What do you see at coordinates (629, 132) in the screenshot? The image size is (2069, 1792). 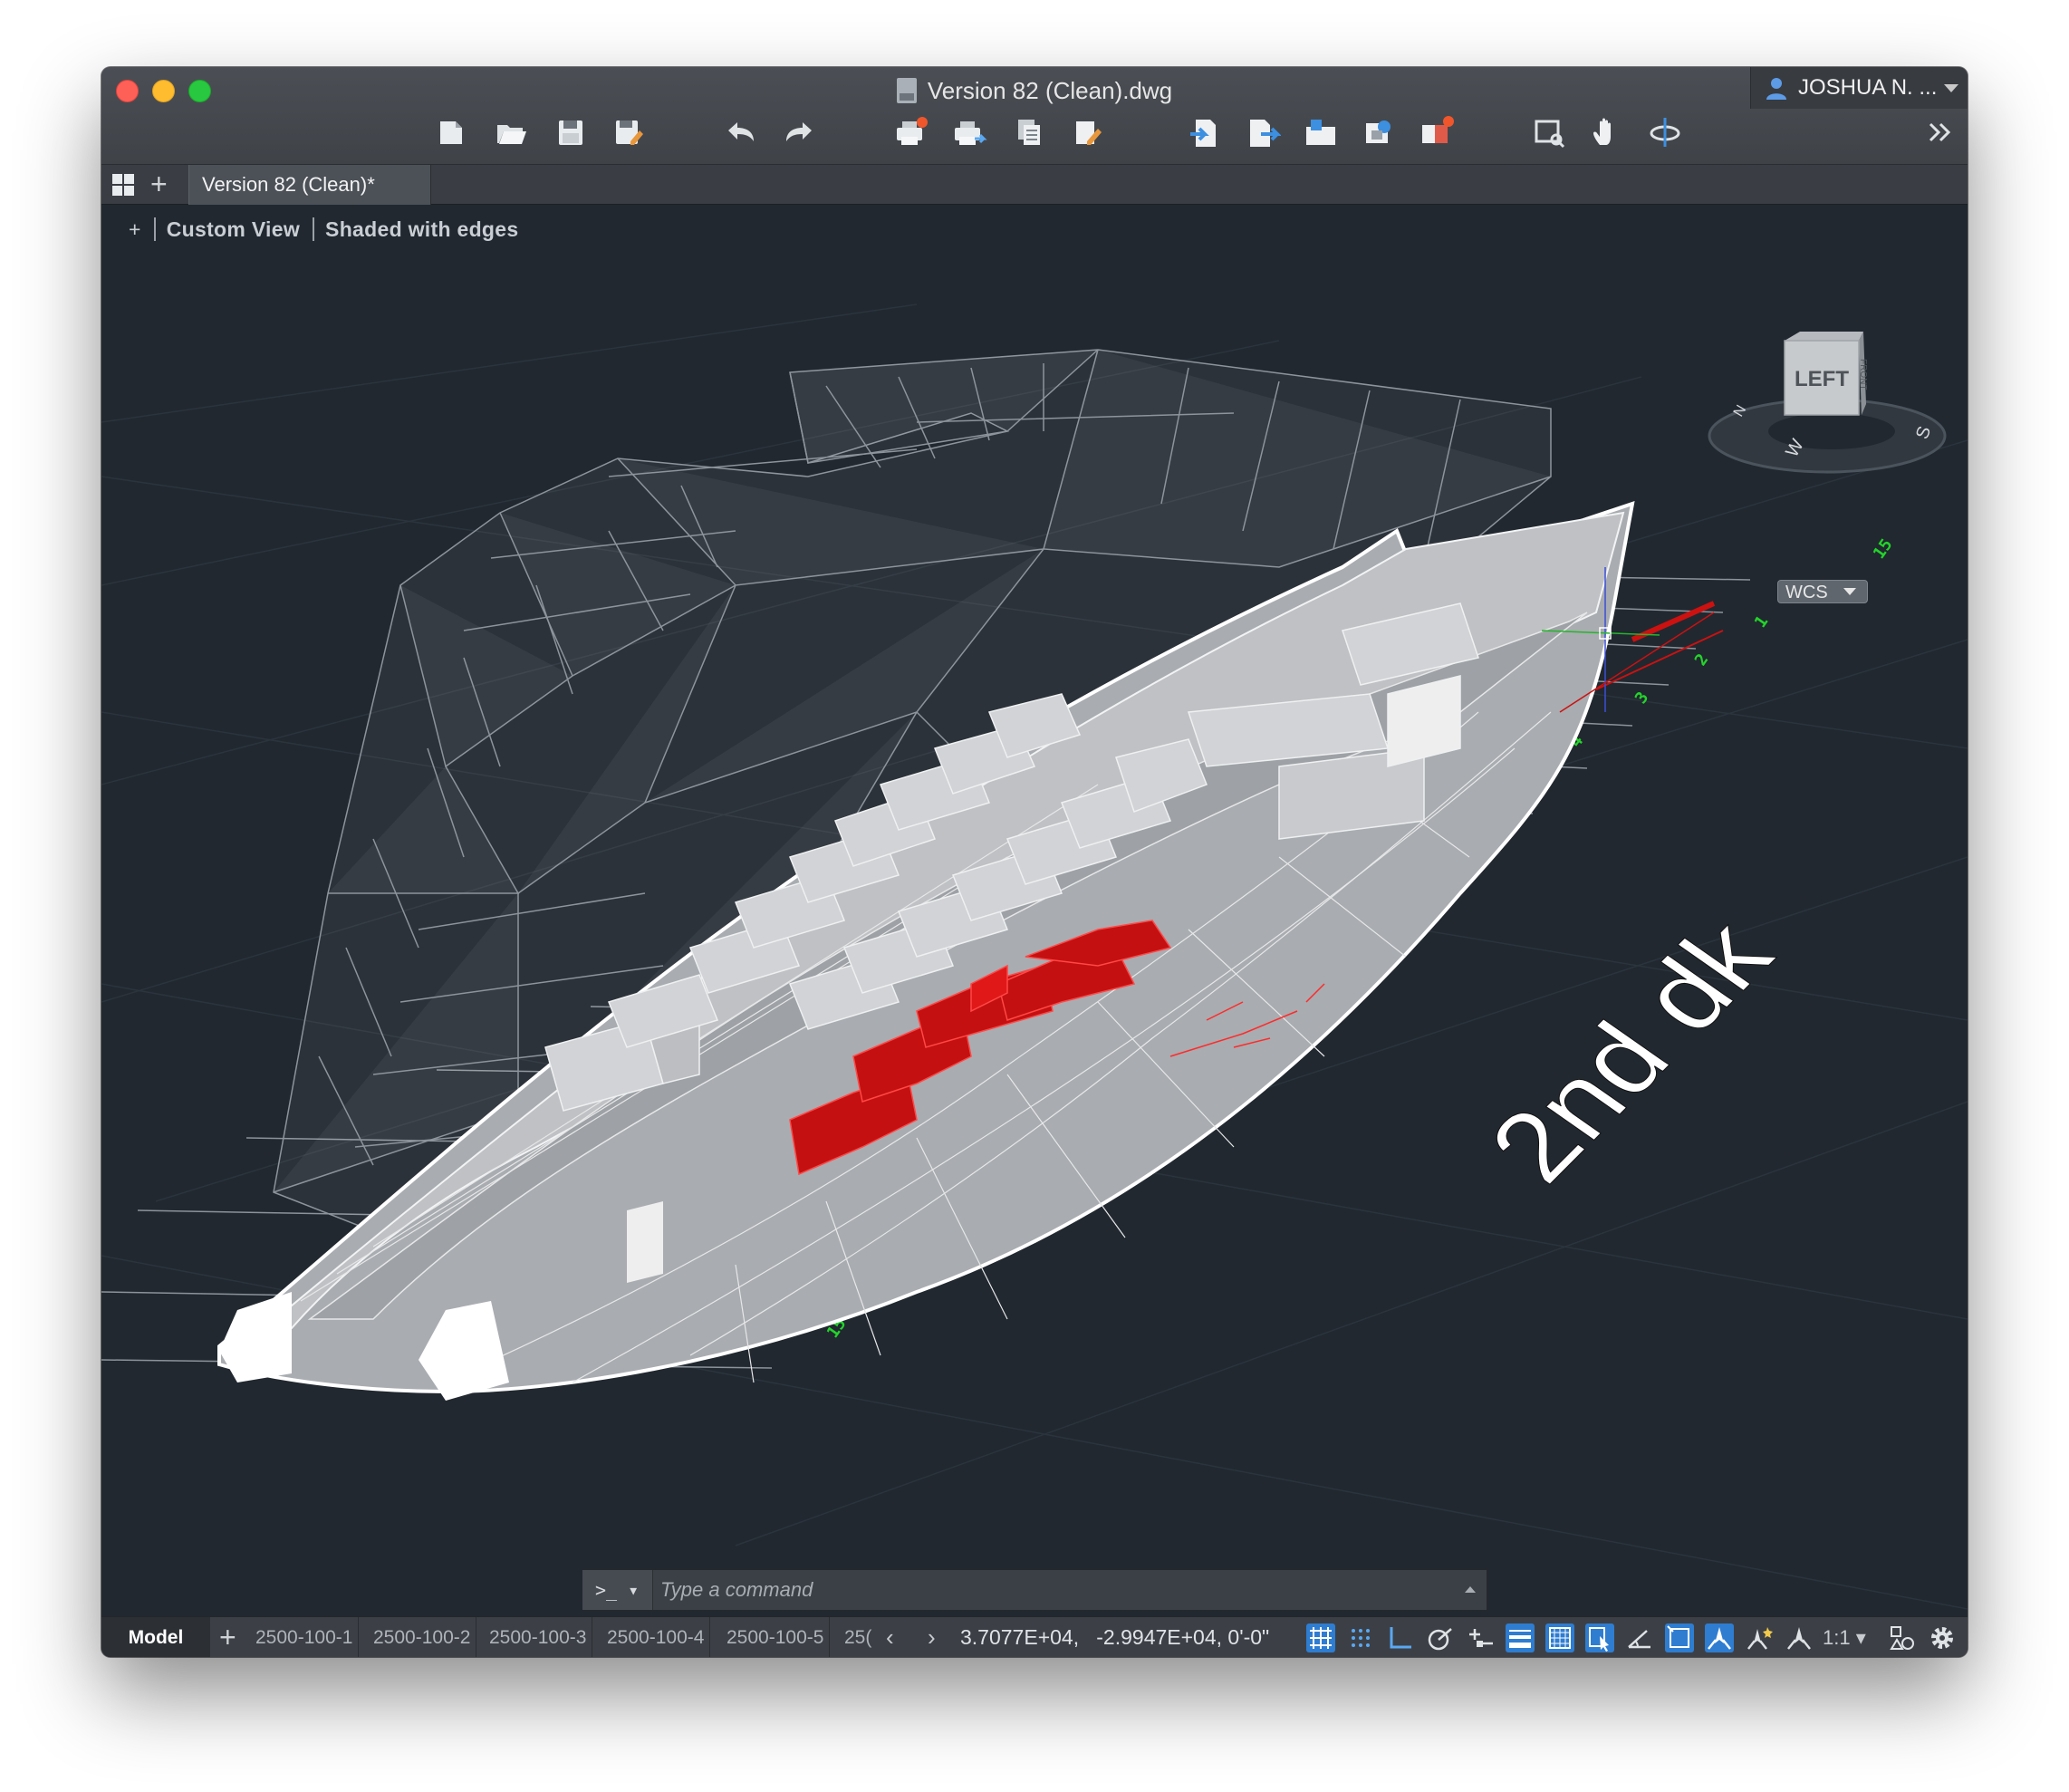 I see `save-as-icon` at bounding box center [629, 132].